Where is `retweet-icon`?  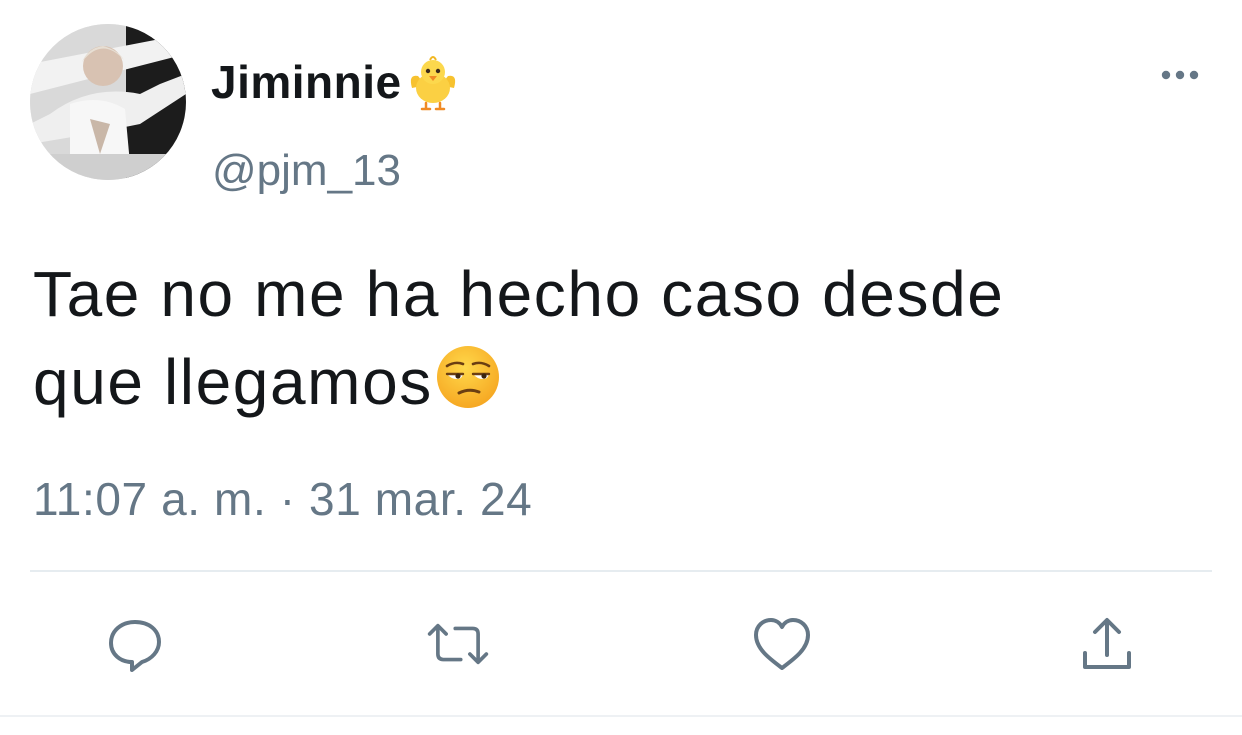 retweet-icon is located at coordinates (458, 644).